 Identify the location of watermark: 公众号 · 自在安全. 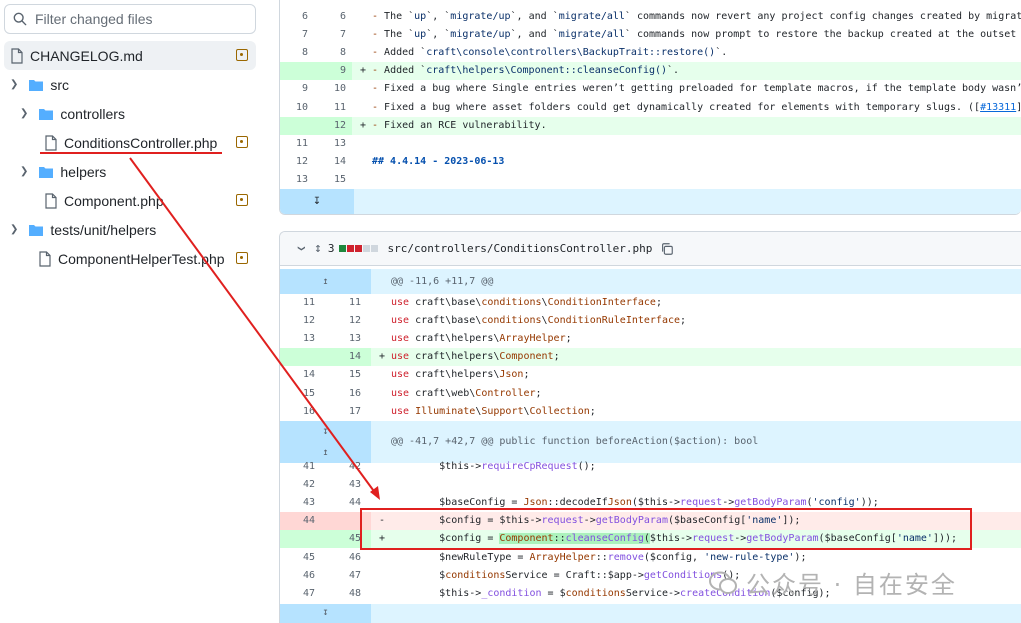
(832, 582).